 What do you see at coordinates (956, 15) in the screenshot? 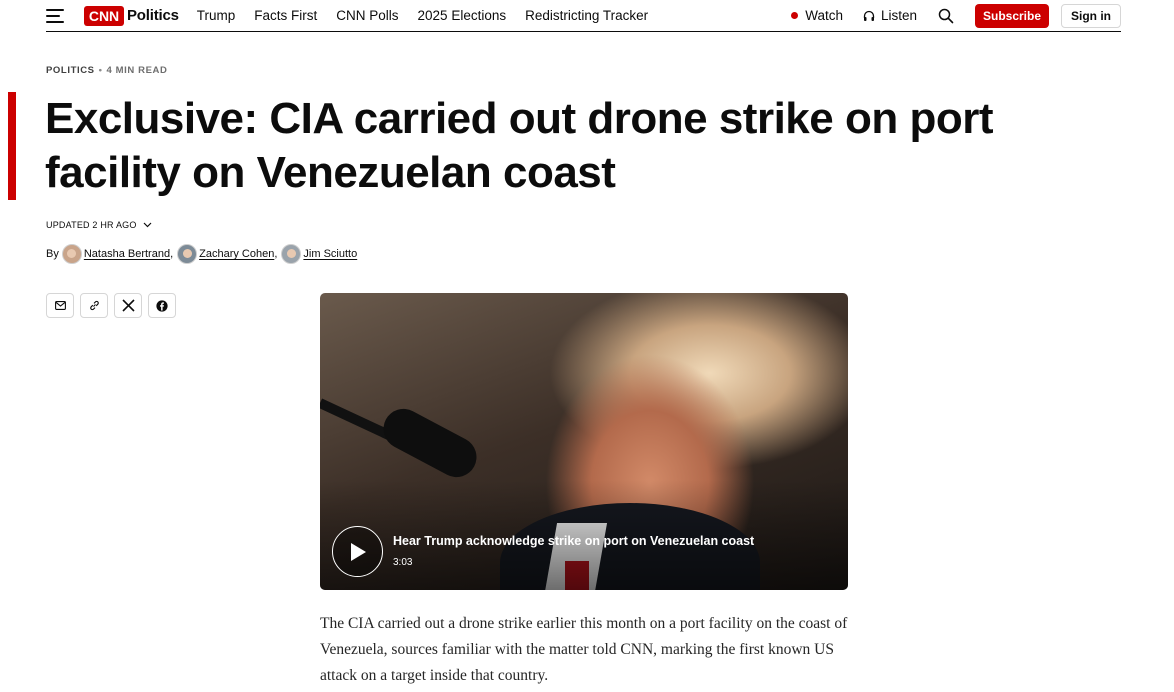
I see `header-actions: Watch Listen Subscribe Sign in` at bounding box center [956, 15].